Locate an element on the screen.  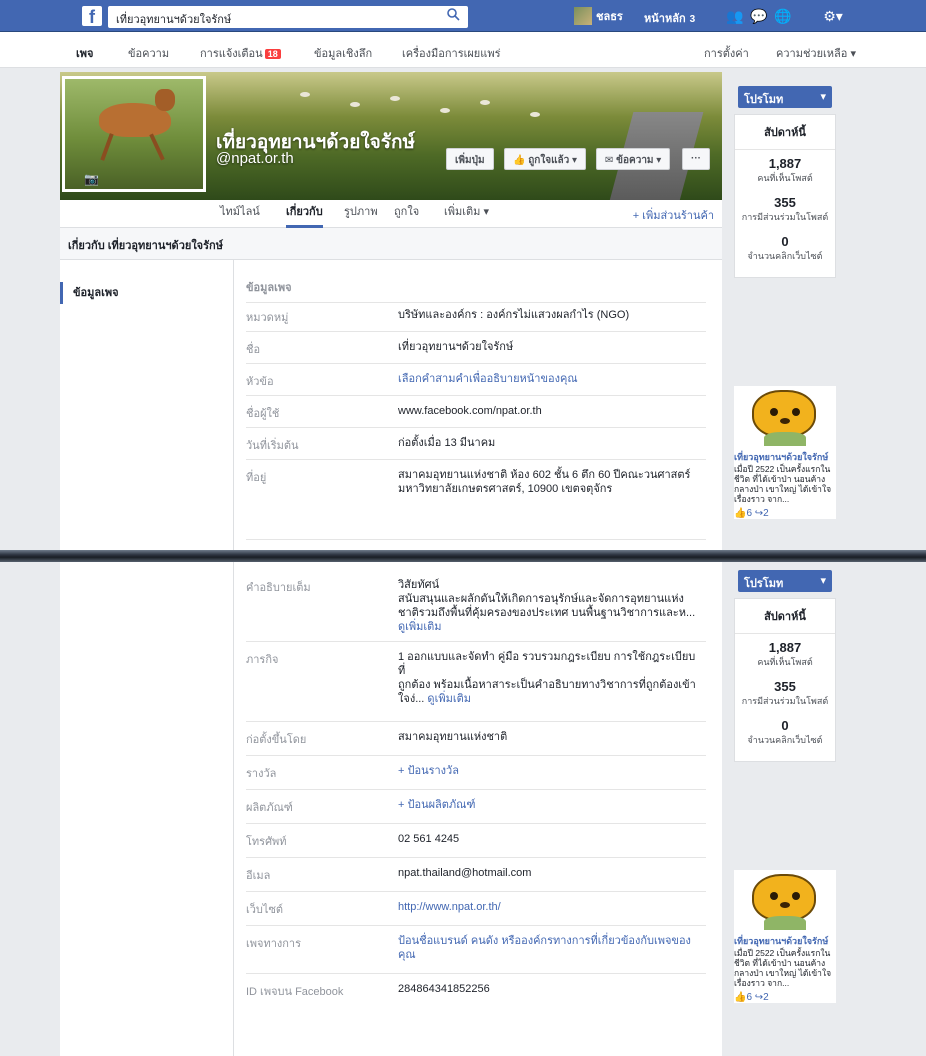
account-menu-icon: ⚙▾ is located at coordinates (833, 16).